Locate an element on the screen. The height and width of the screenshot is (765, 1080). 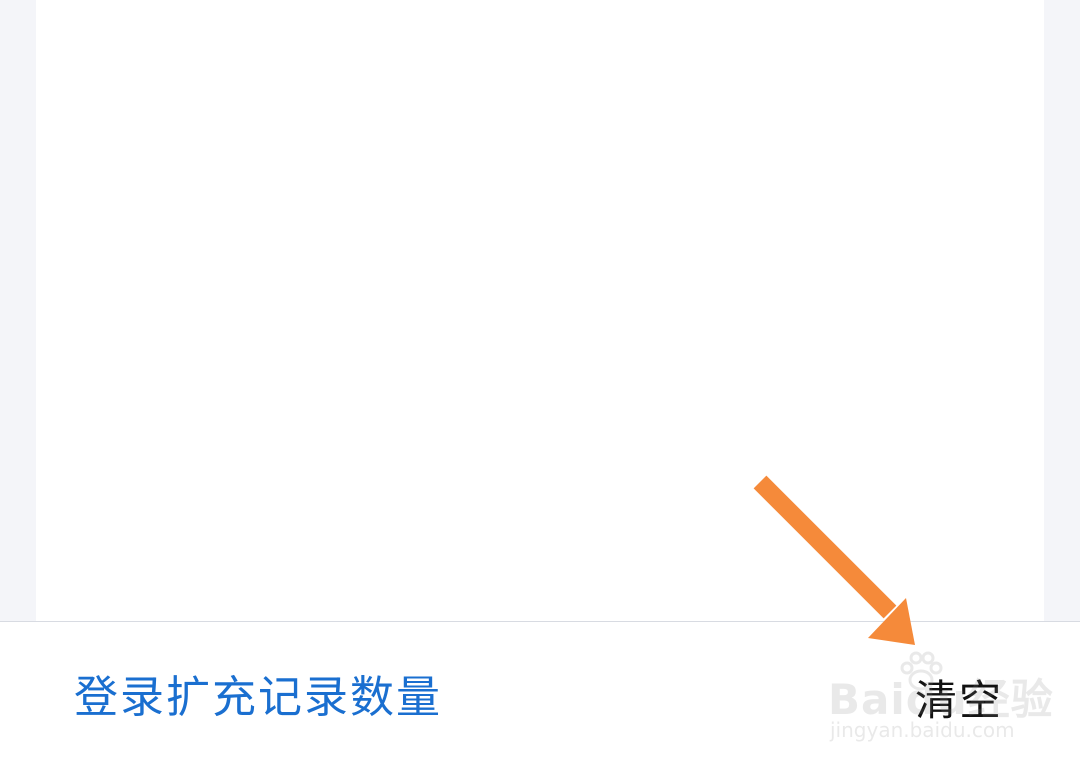
login-expand-records-link: 登录扩充记录数量 is located at coordinates (258, 698).